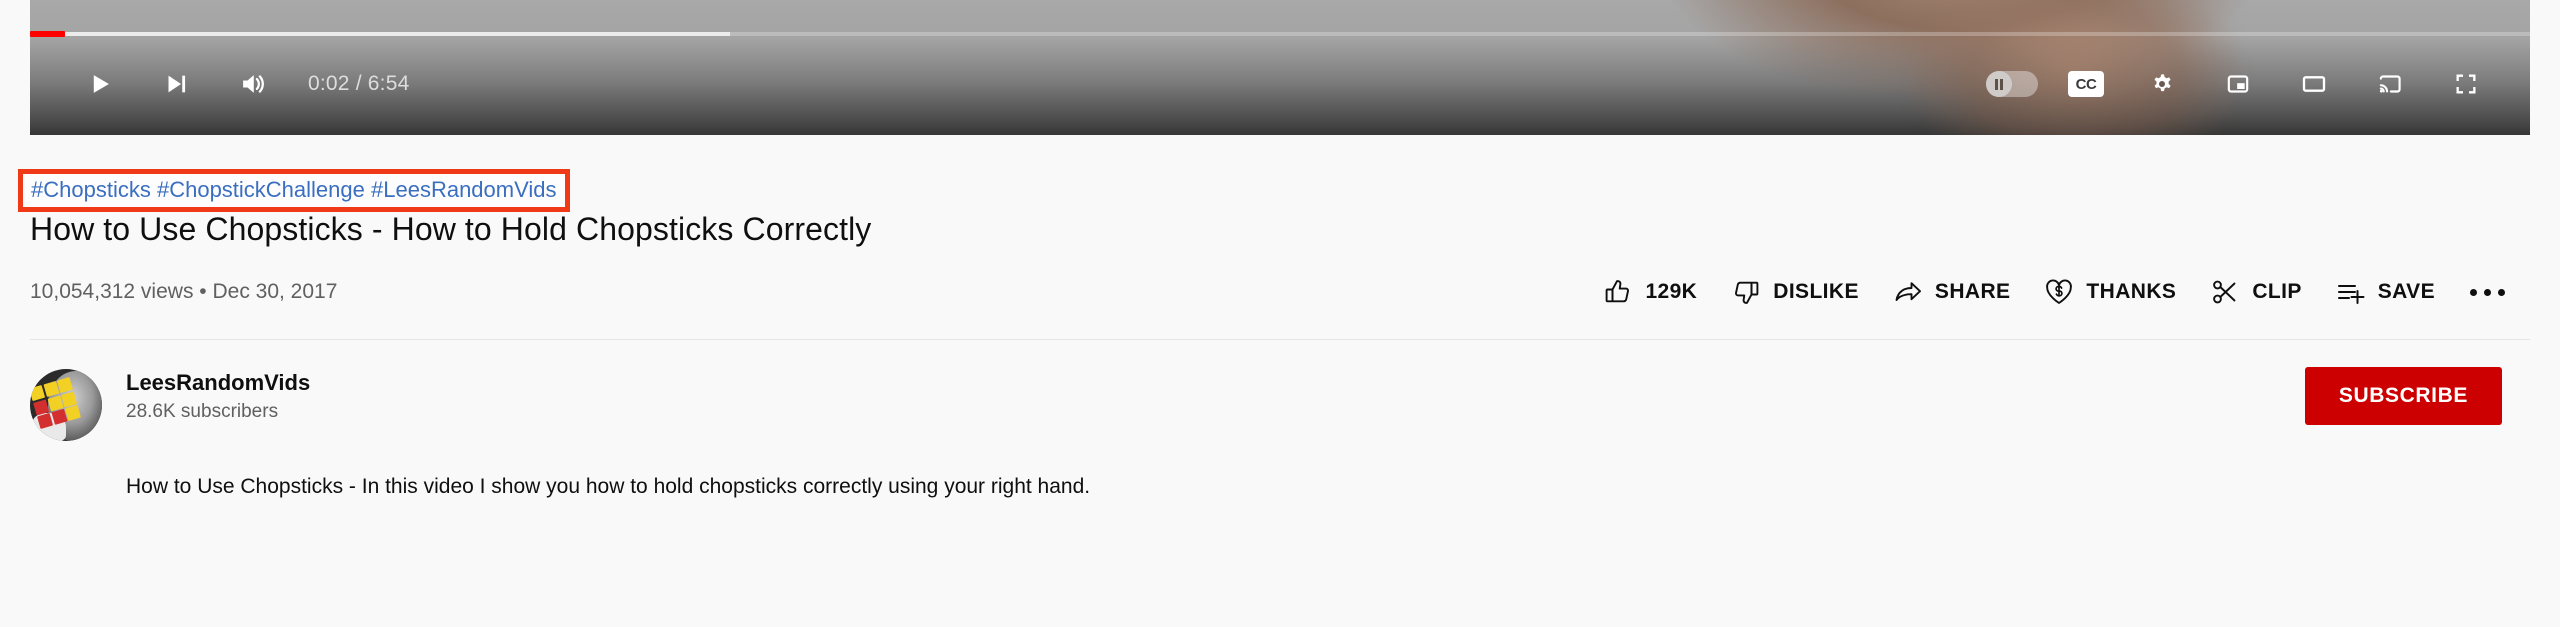  What do you see at coordinates (1280, 84) in the screenshot?
I see `player-controls: 0:02 / 6:54 CC` at bounding box center [1280, 84].